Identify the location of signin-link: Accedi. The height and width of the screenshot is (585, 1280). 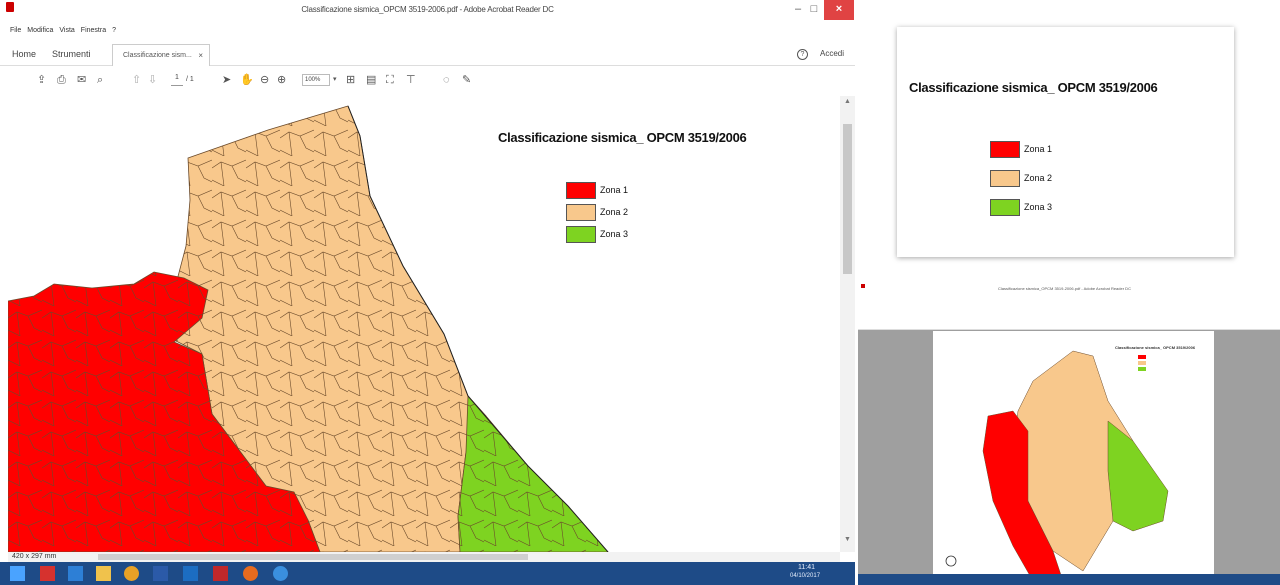
(832, 53).